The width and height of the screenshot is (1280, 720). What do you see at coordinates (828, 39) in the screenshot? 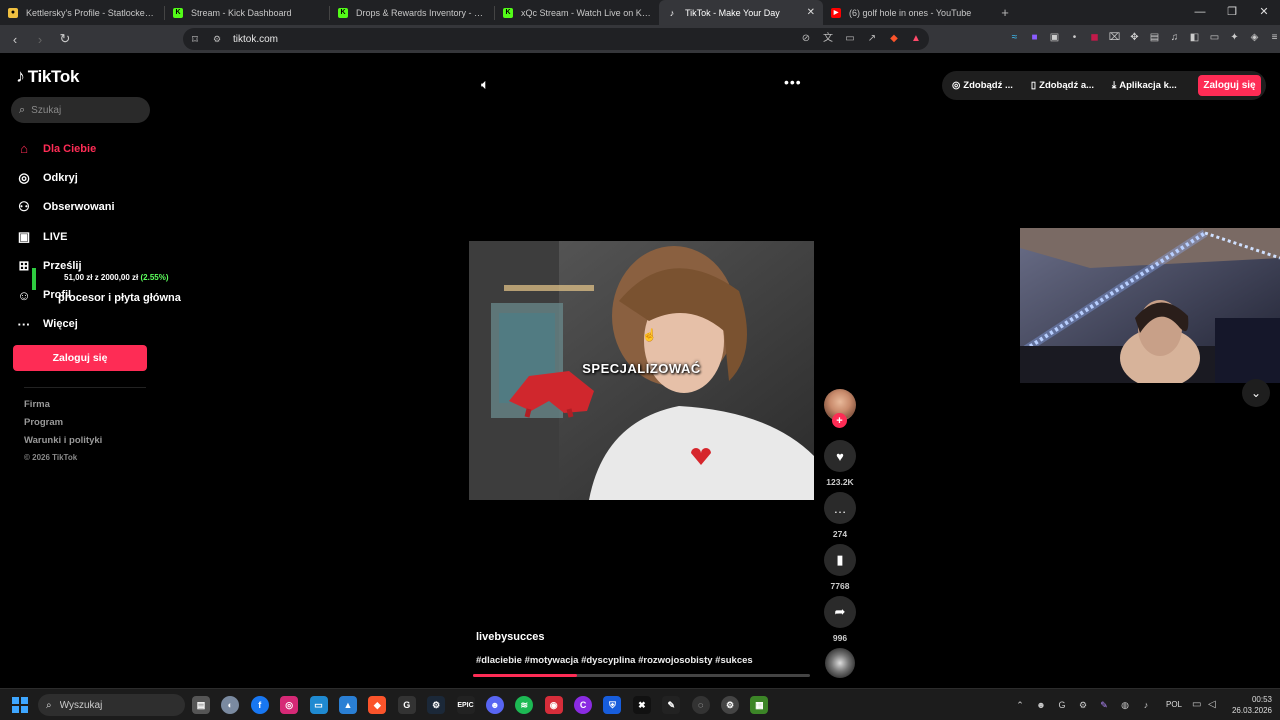
I see `translate-icon: 文` at bounding box center [828, 39].